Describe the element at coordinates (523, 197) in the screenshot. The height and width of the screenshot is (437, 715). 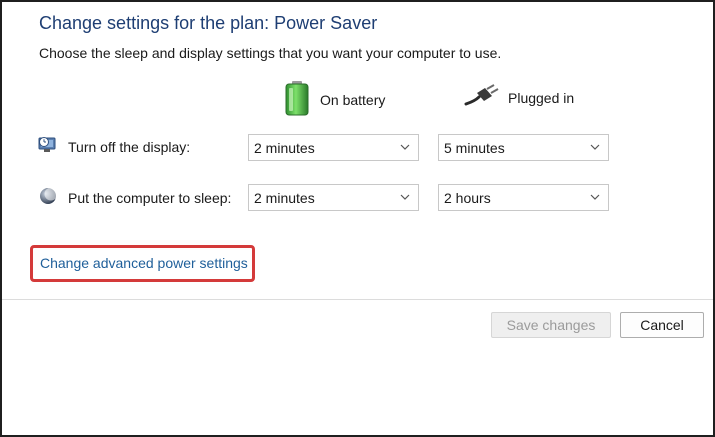
I see `sleep-plugged-in-select: 2 hours` at that location.